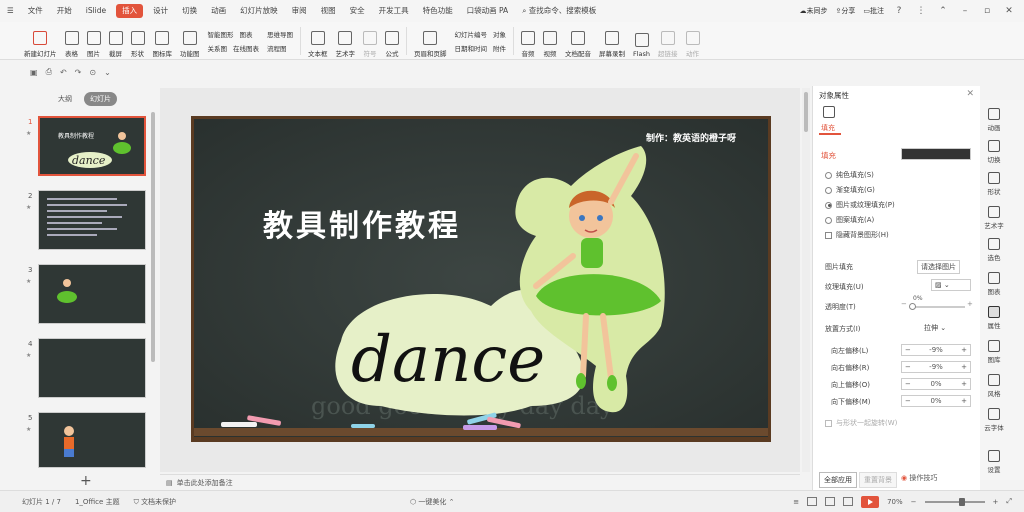 This screenshot has height=512, width=1024. What do you see at coordinates (994, 284) in the screenshot?
I see `sidebar-chart: 图表` at bounding box center [994, 284].